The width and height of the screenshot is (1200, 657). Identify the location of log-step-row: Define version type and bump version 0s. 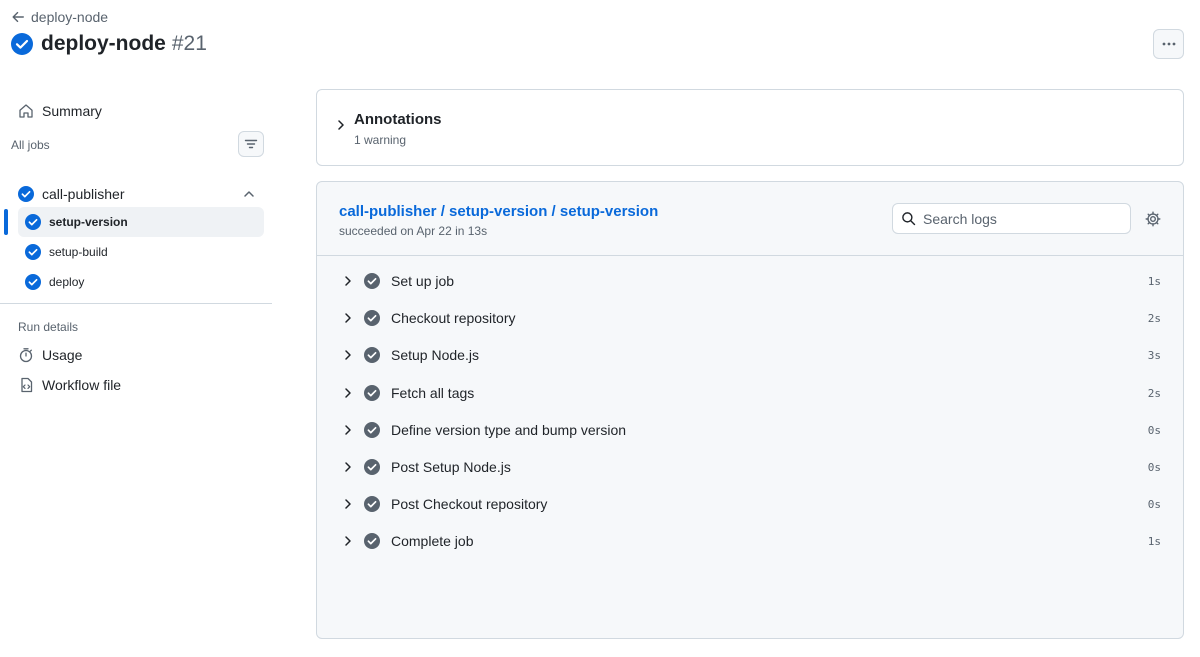
(750, 430).